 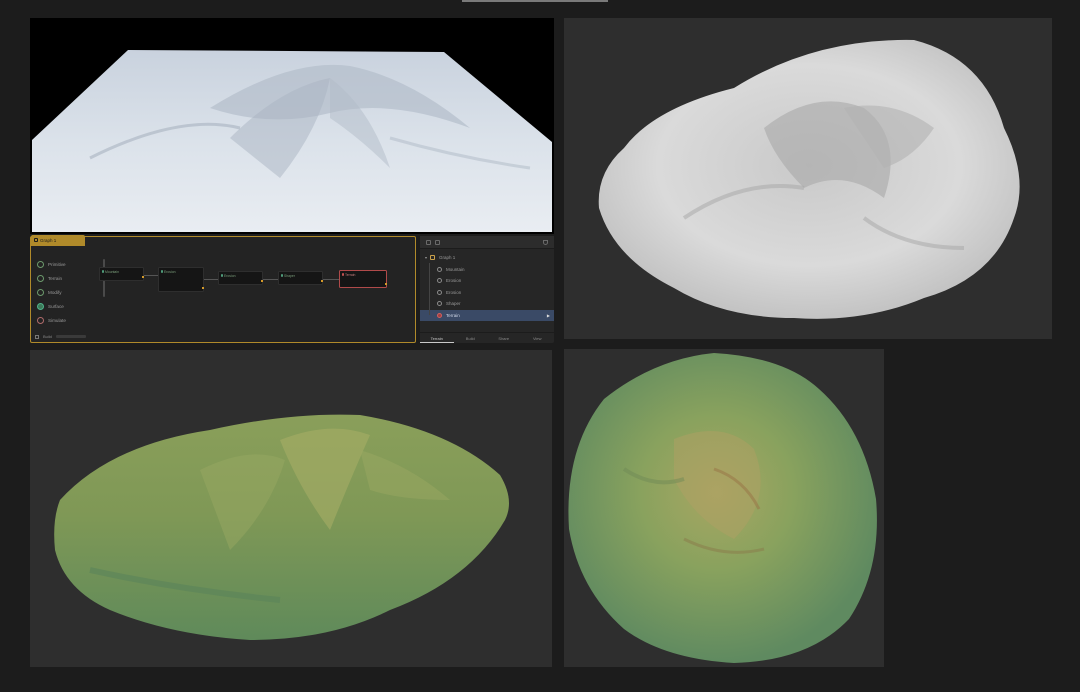 I want to click on toolbox-item-label: Primitive, so click(x=57, y=264).